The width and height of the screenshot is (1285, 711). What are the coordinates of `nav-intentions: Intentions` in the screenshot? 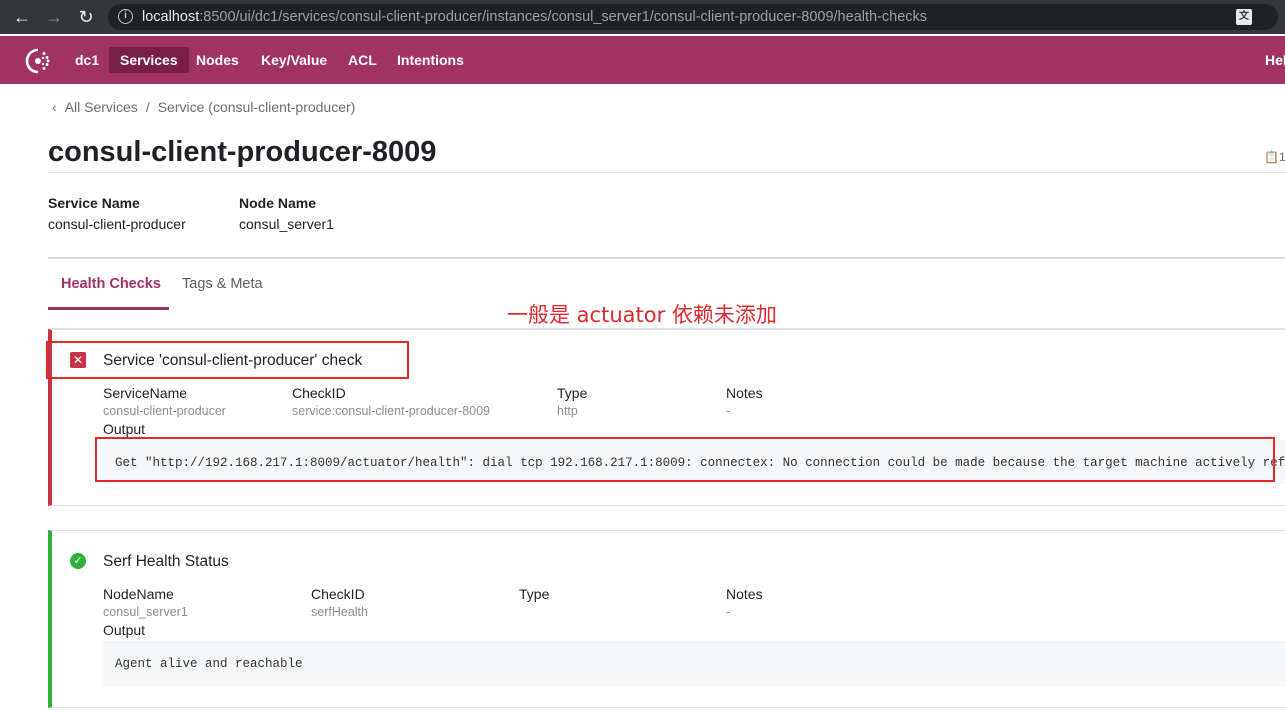 It's located at (430, 60).